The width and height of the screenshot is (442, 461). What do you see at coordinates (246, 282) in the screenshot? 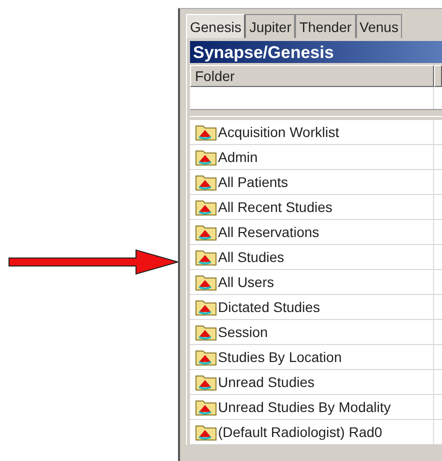
I see `folder-name: All Users` at bounding box center [246, 282].